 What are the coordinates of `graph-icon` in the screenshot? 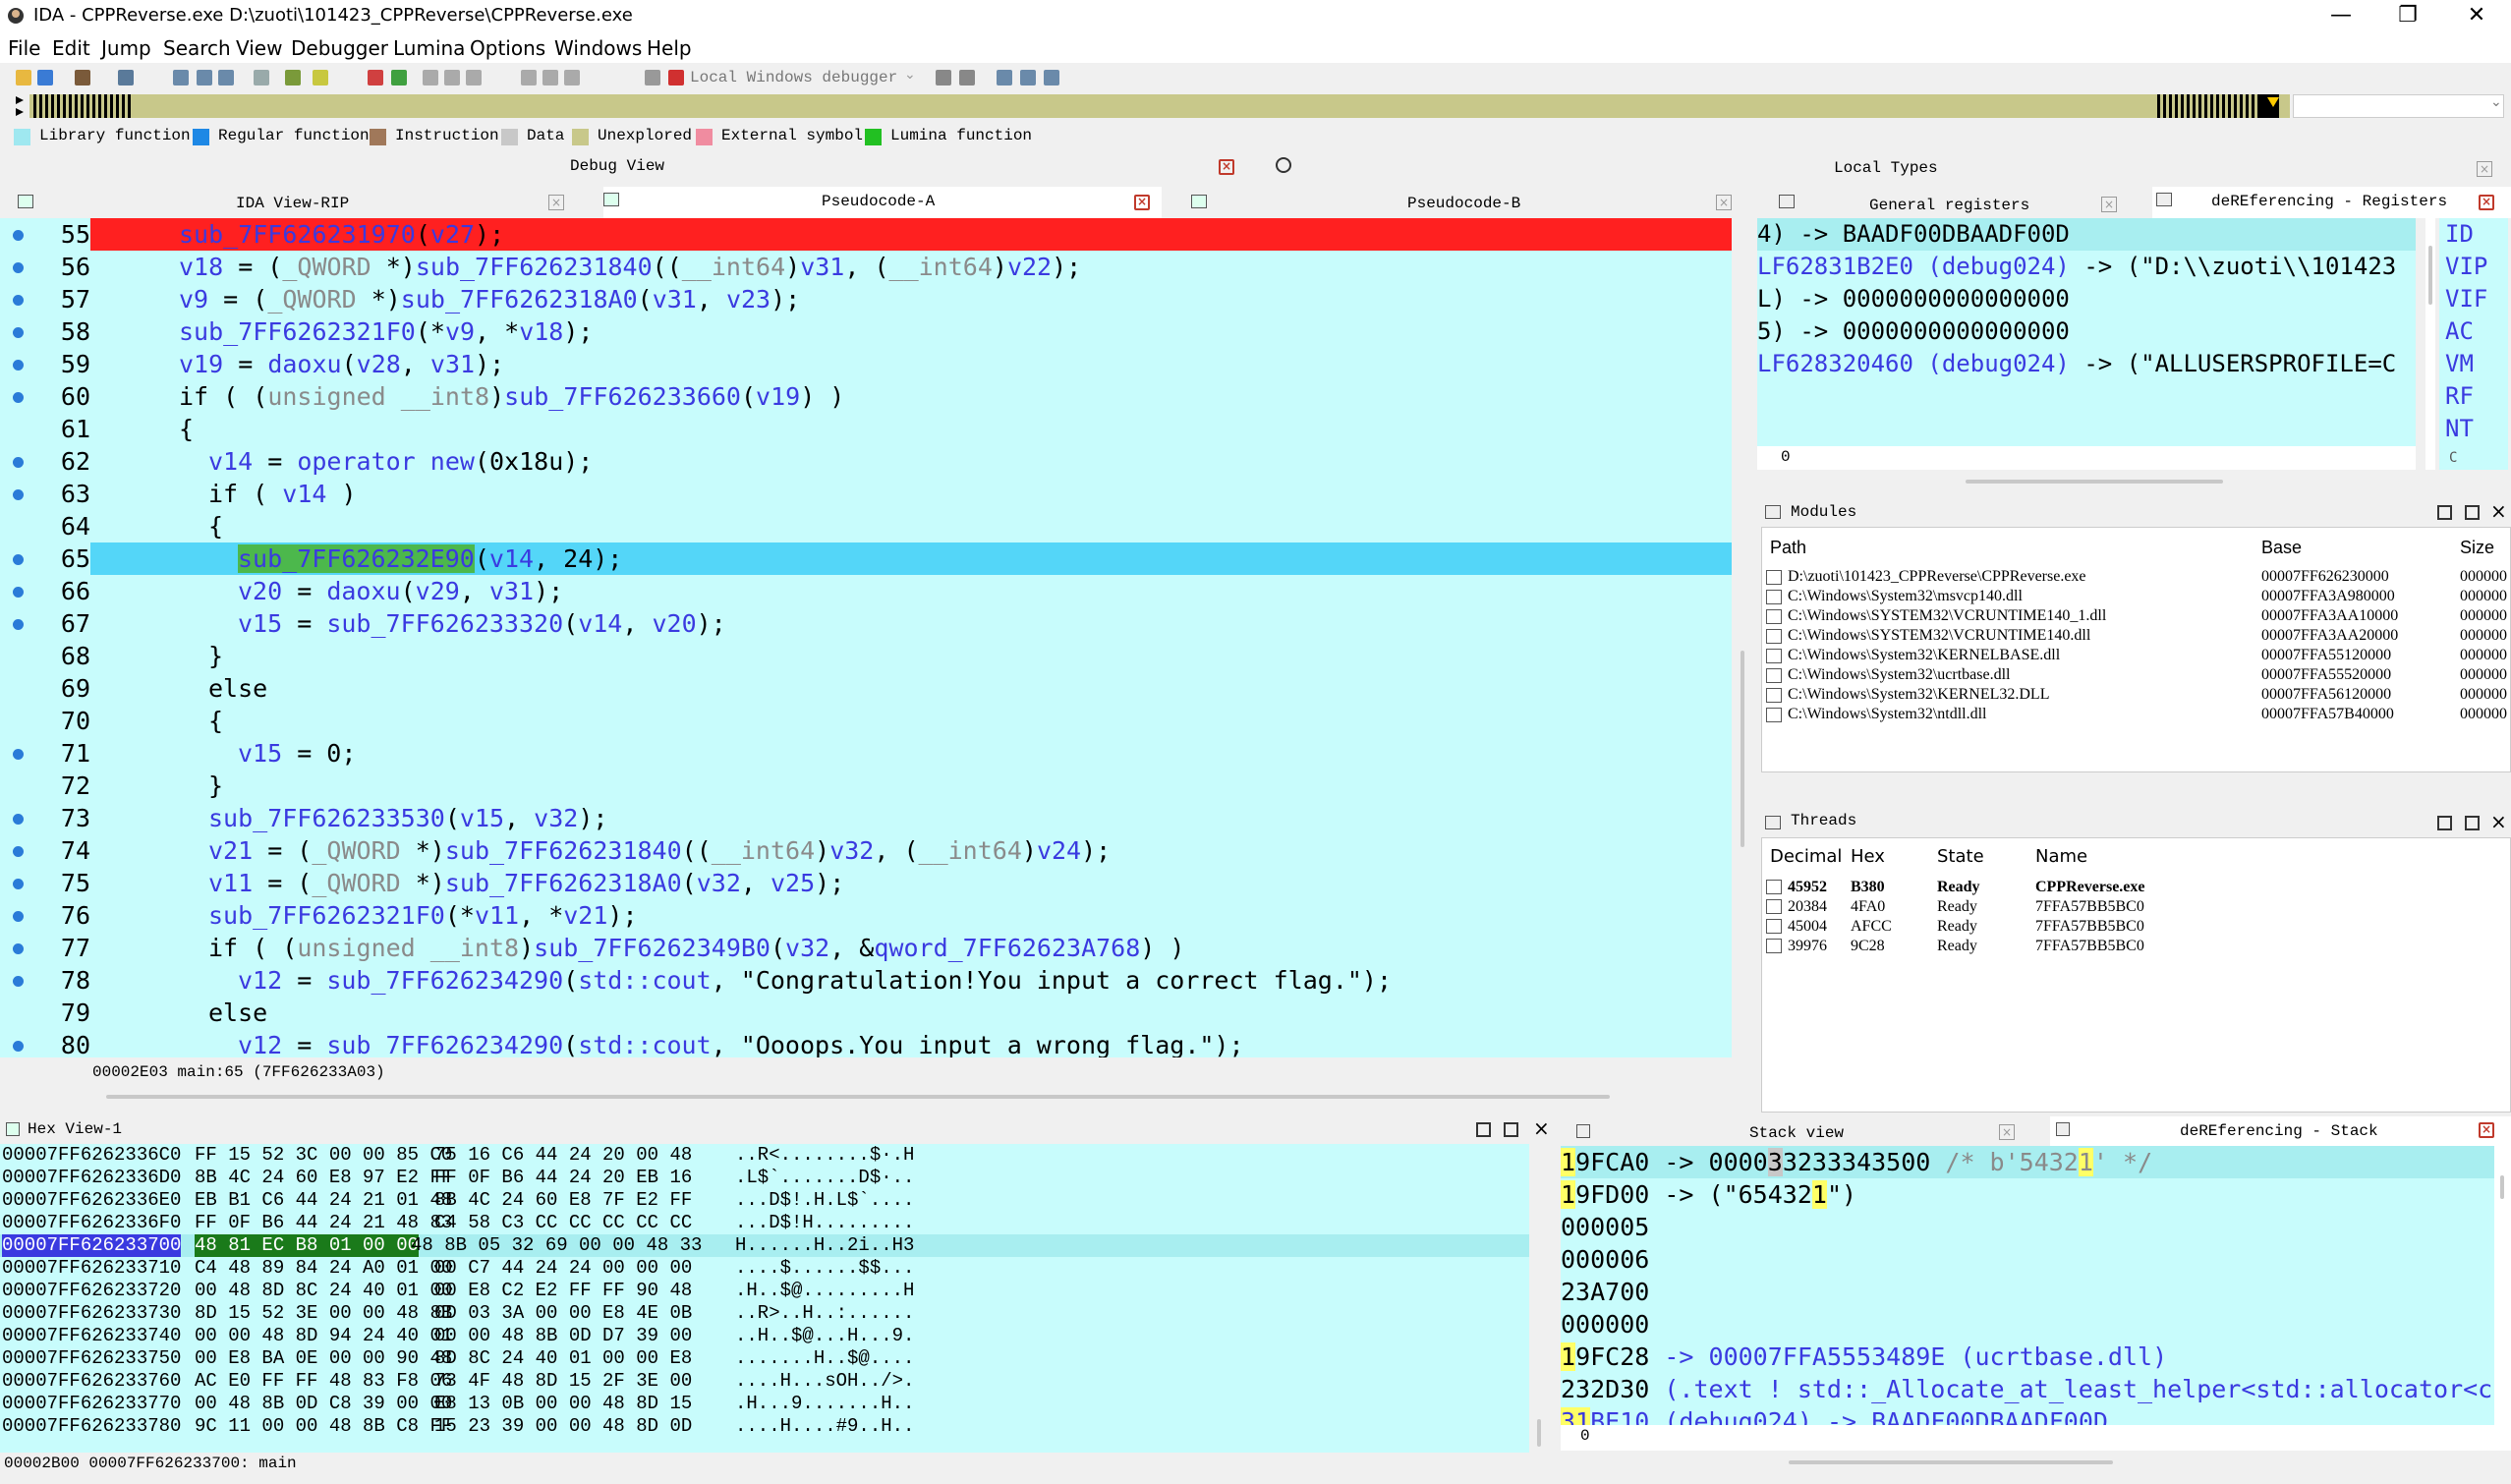 It's located at (261, 78).